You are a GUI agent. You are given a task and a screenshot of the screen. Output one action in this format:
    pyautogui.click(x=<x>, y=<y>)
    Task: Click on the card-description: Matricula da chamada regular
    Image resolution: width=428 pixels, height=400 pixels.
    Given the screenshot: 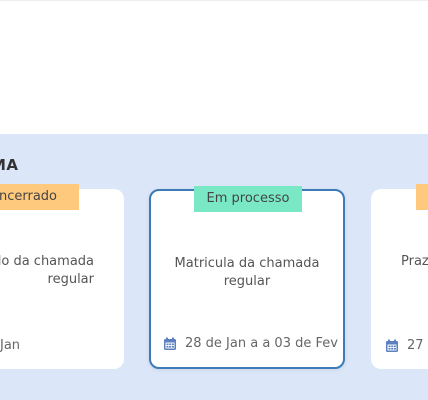 What is the action you would take?
    pyautogui.click(x=247, y=273)
    